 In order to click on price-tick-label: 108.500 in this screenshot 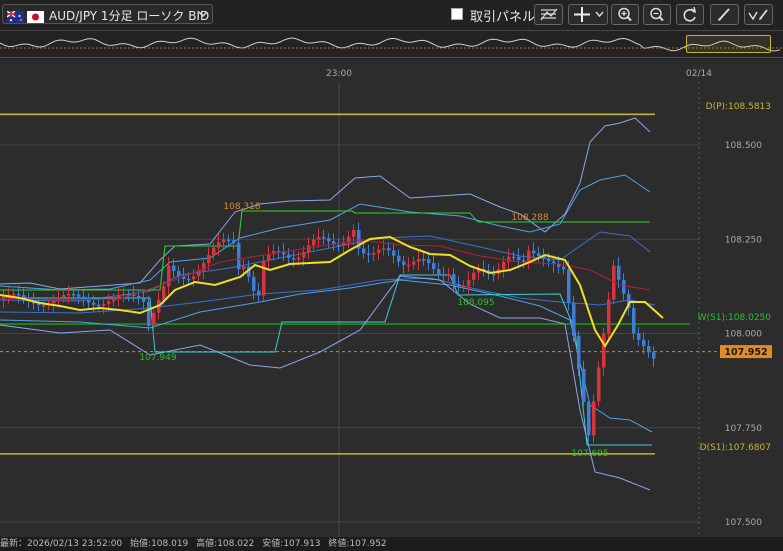, I will do `click(743, 146)`.